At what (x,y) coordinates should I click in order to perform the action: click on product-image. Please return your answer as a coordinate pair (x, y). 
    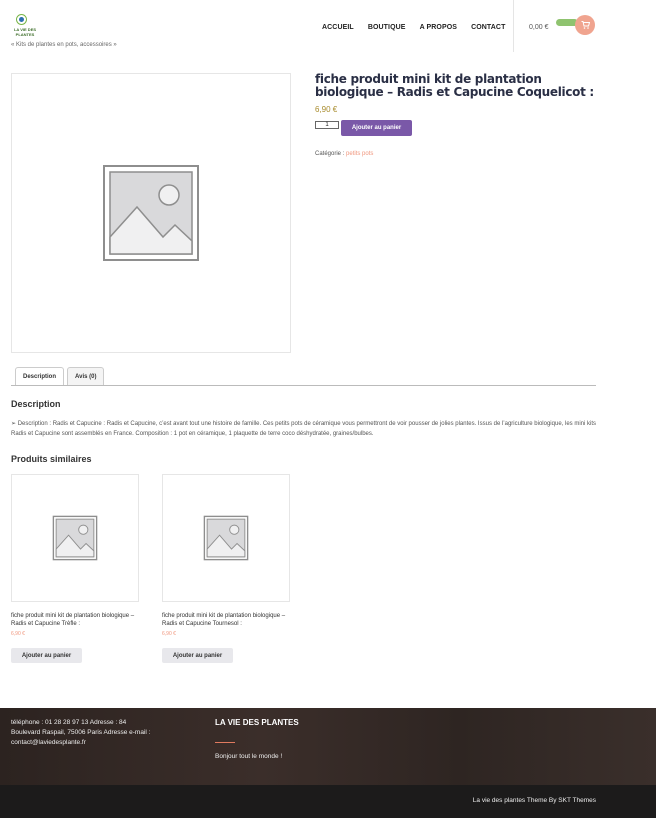
    Looking at the image, I should click on (151, 213).